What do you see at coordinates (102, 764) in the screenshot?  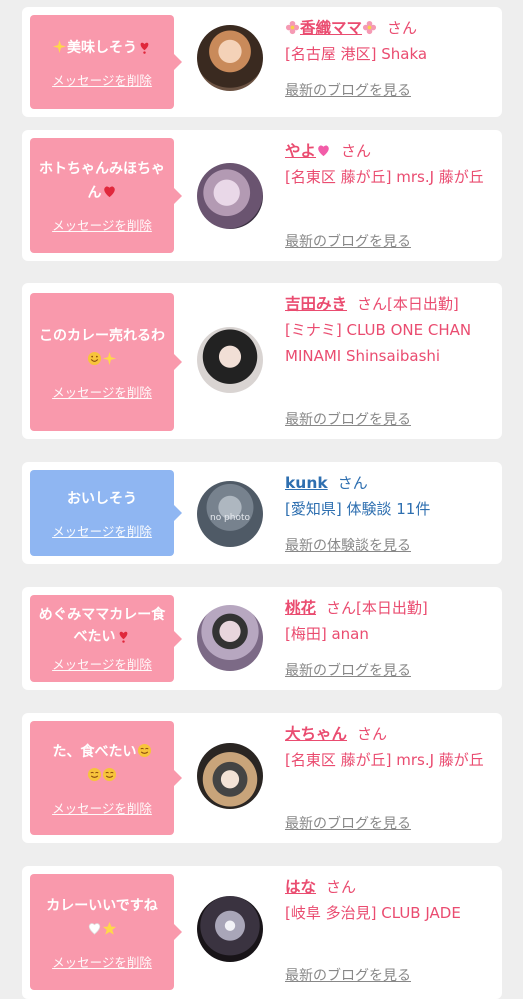 I see `message-text: た、食べたい` at bounding box center [102, 764].